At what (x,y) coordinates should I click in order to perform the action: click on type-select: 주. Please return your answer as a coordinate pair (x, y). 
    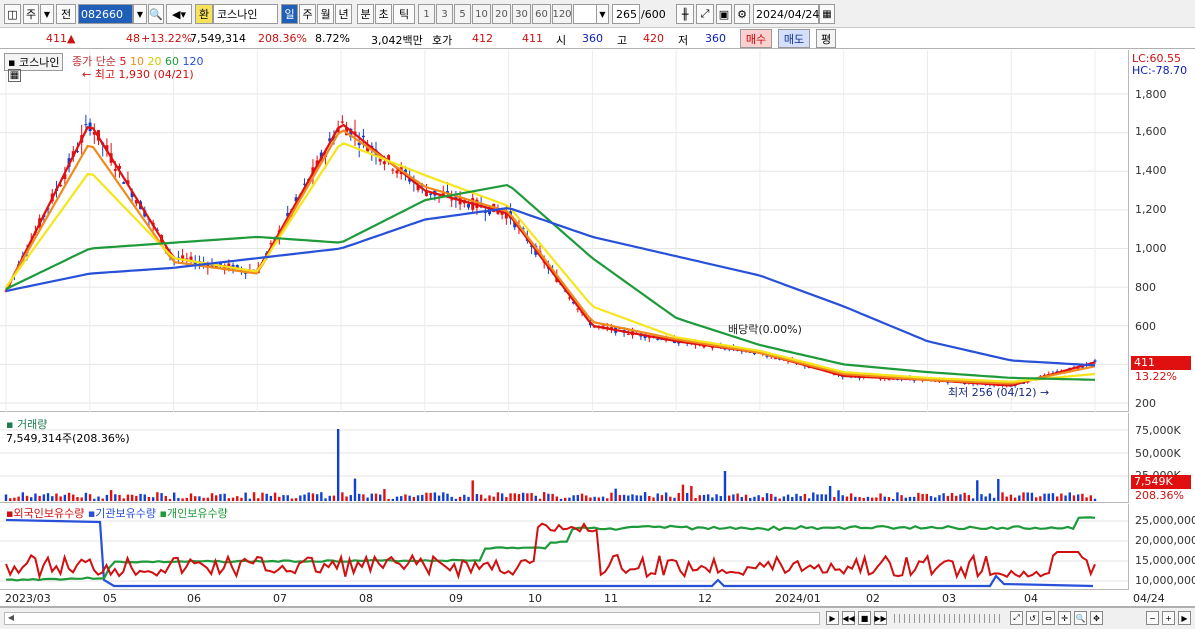
    Looking at the image, I should click on (31, 14).